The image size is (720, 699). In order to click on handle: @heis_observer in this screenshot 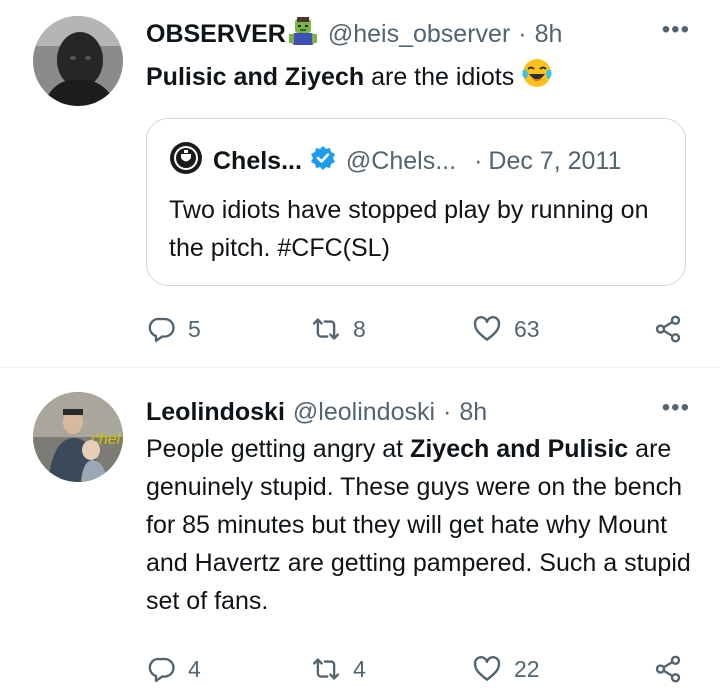, I will do `click(419, 34)`.